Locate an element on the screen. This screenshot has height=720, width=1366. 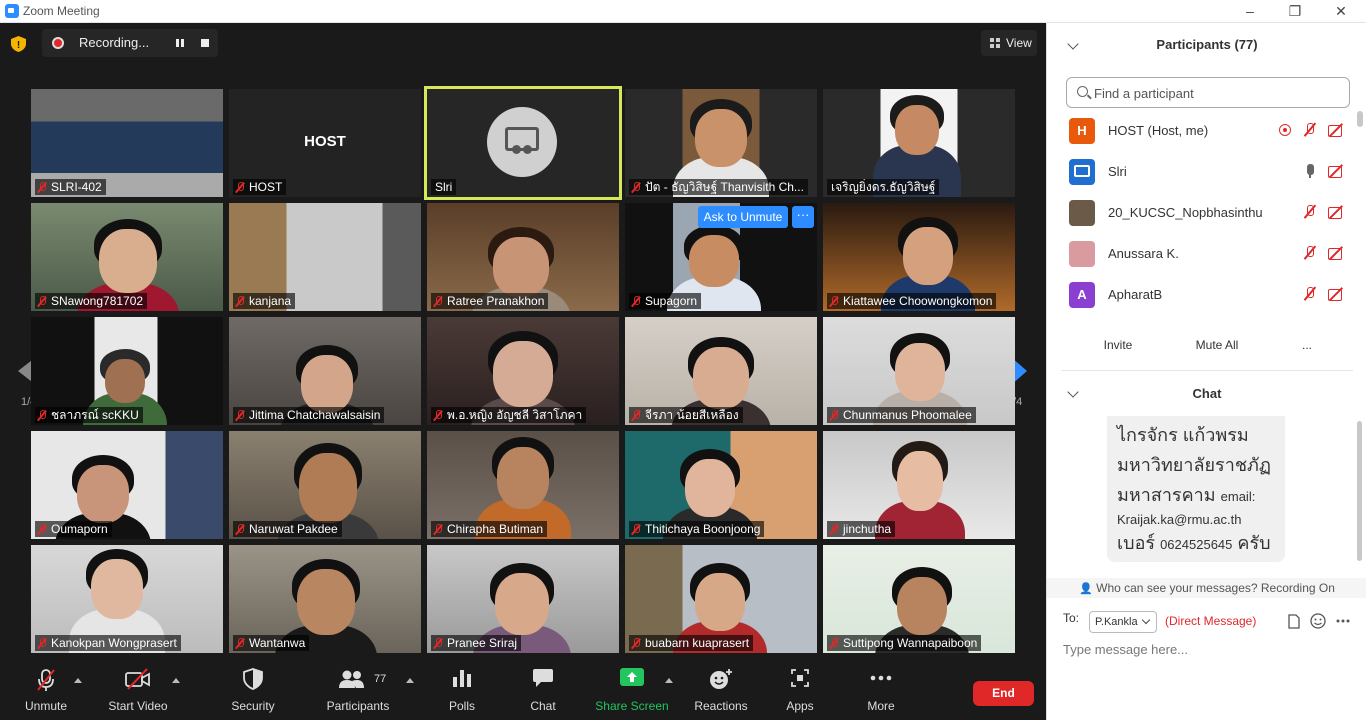
video-tile: Wantanwa is located at coordinates (325, 599).